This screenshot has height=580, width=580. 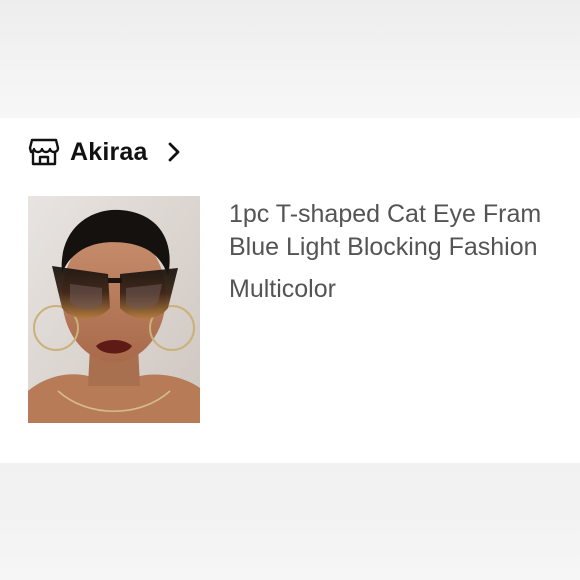 What do you see at coordinates (404, 247) in the screenshot?
I see `product-title-line-2: Blue Light Blocking Fashion` at bounding box center [404, 247].